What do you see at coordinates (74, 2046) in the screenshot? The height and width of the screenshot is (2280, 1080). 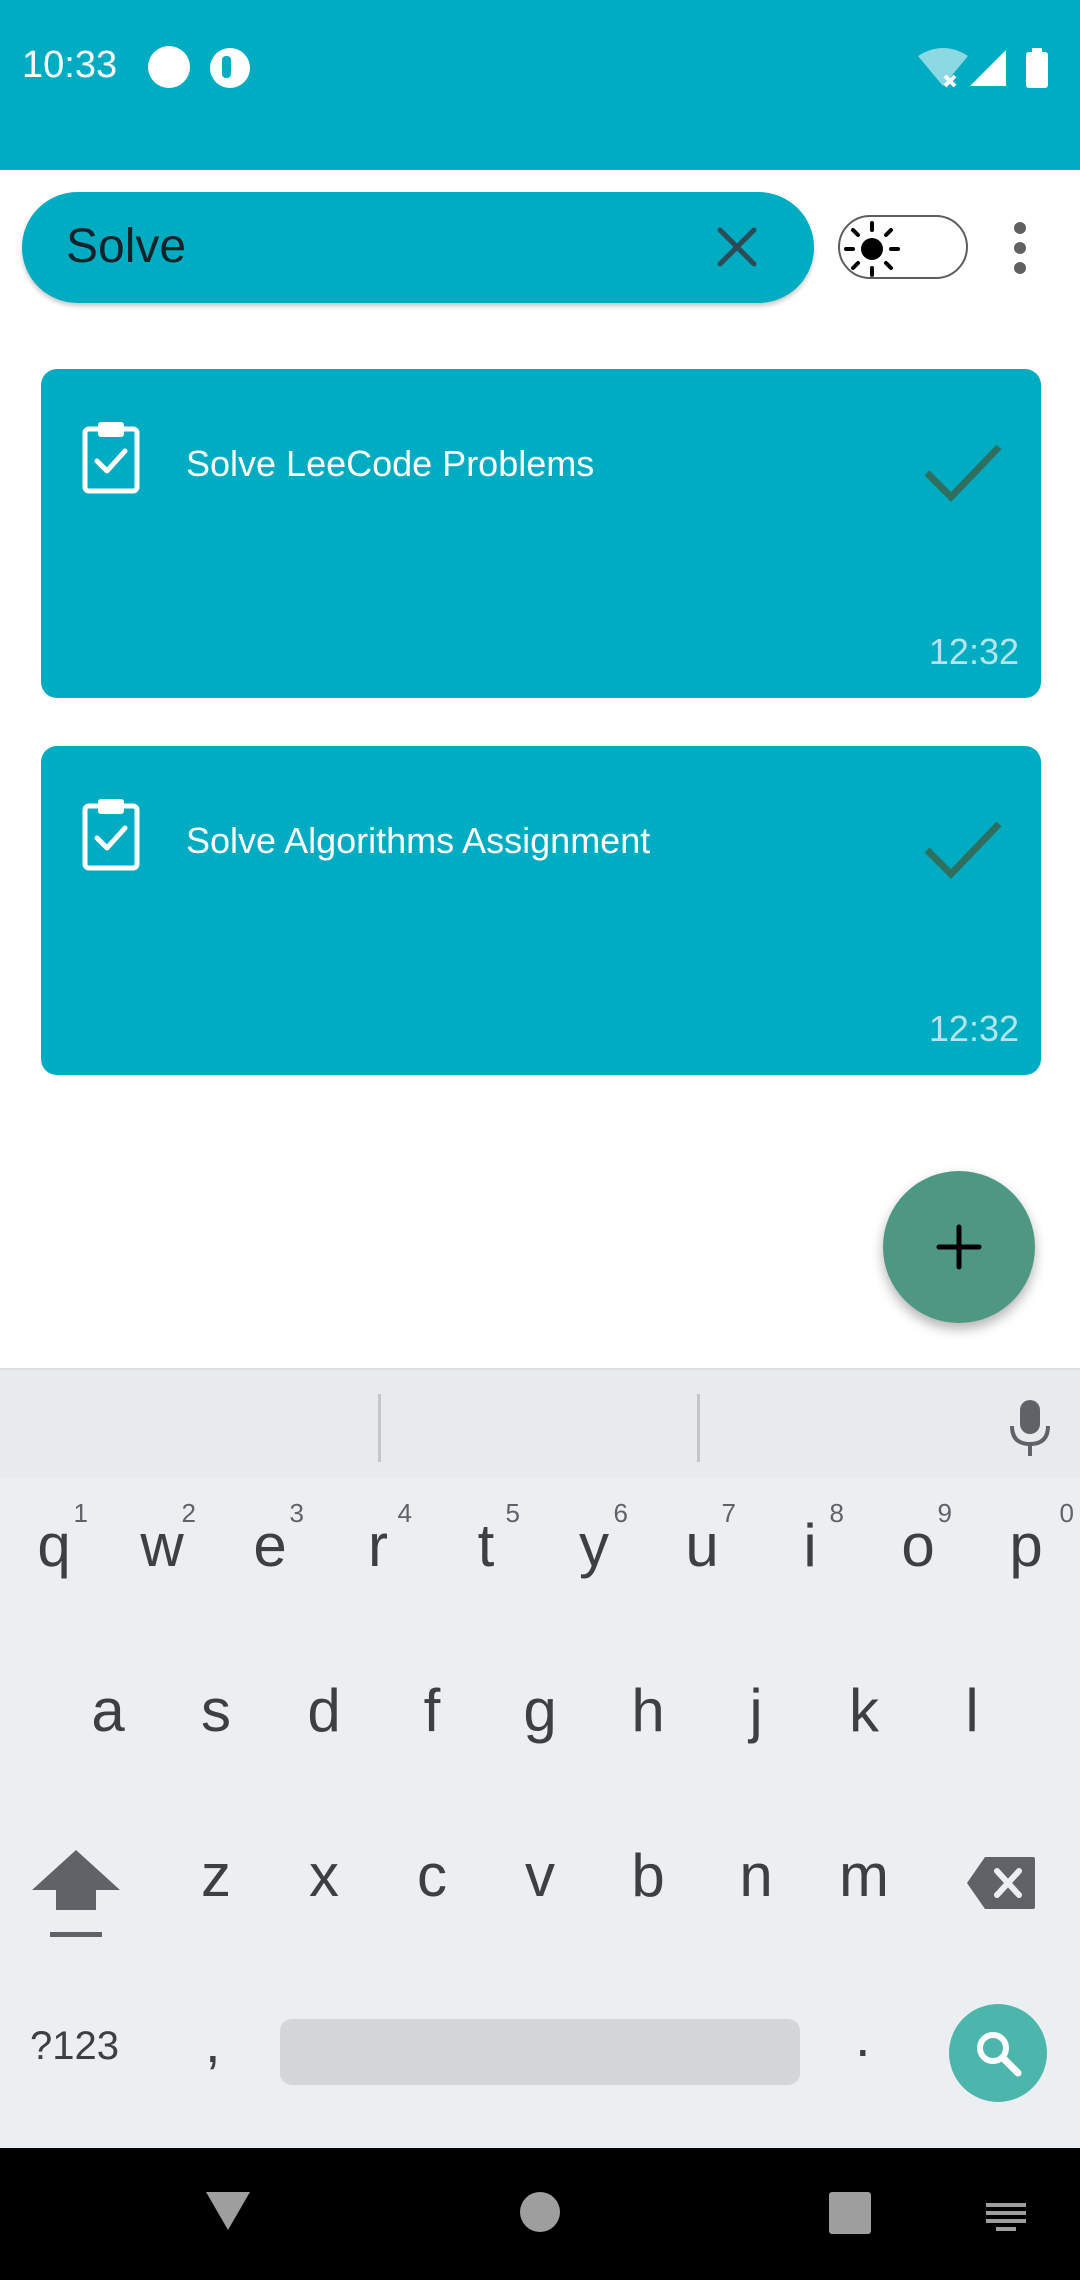 I see `symbols-key: ?123` at bounding box center [74, 2046].